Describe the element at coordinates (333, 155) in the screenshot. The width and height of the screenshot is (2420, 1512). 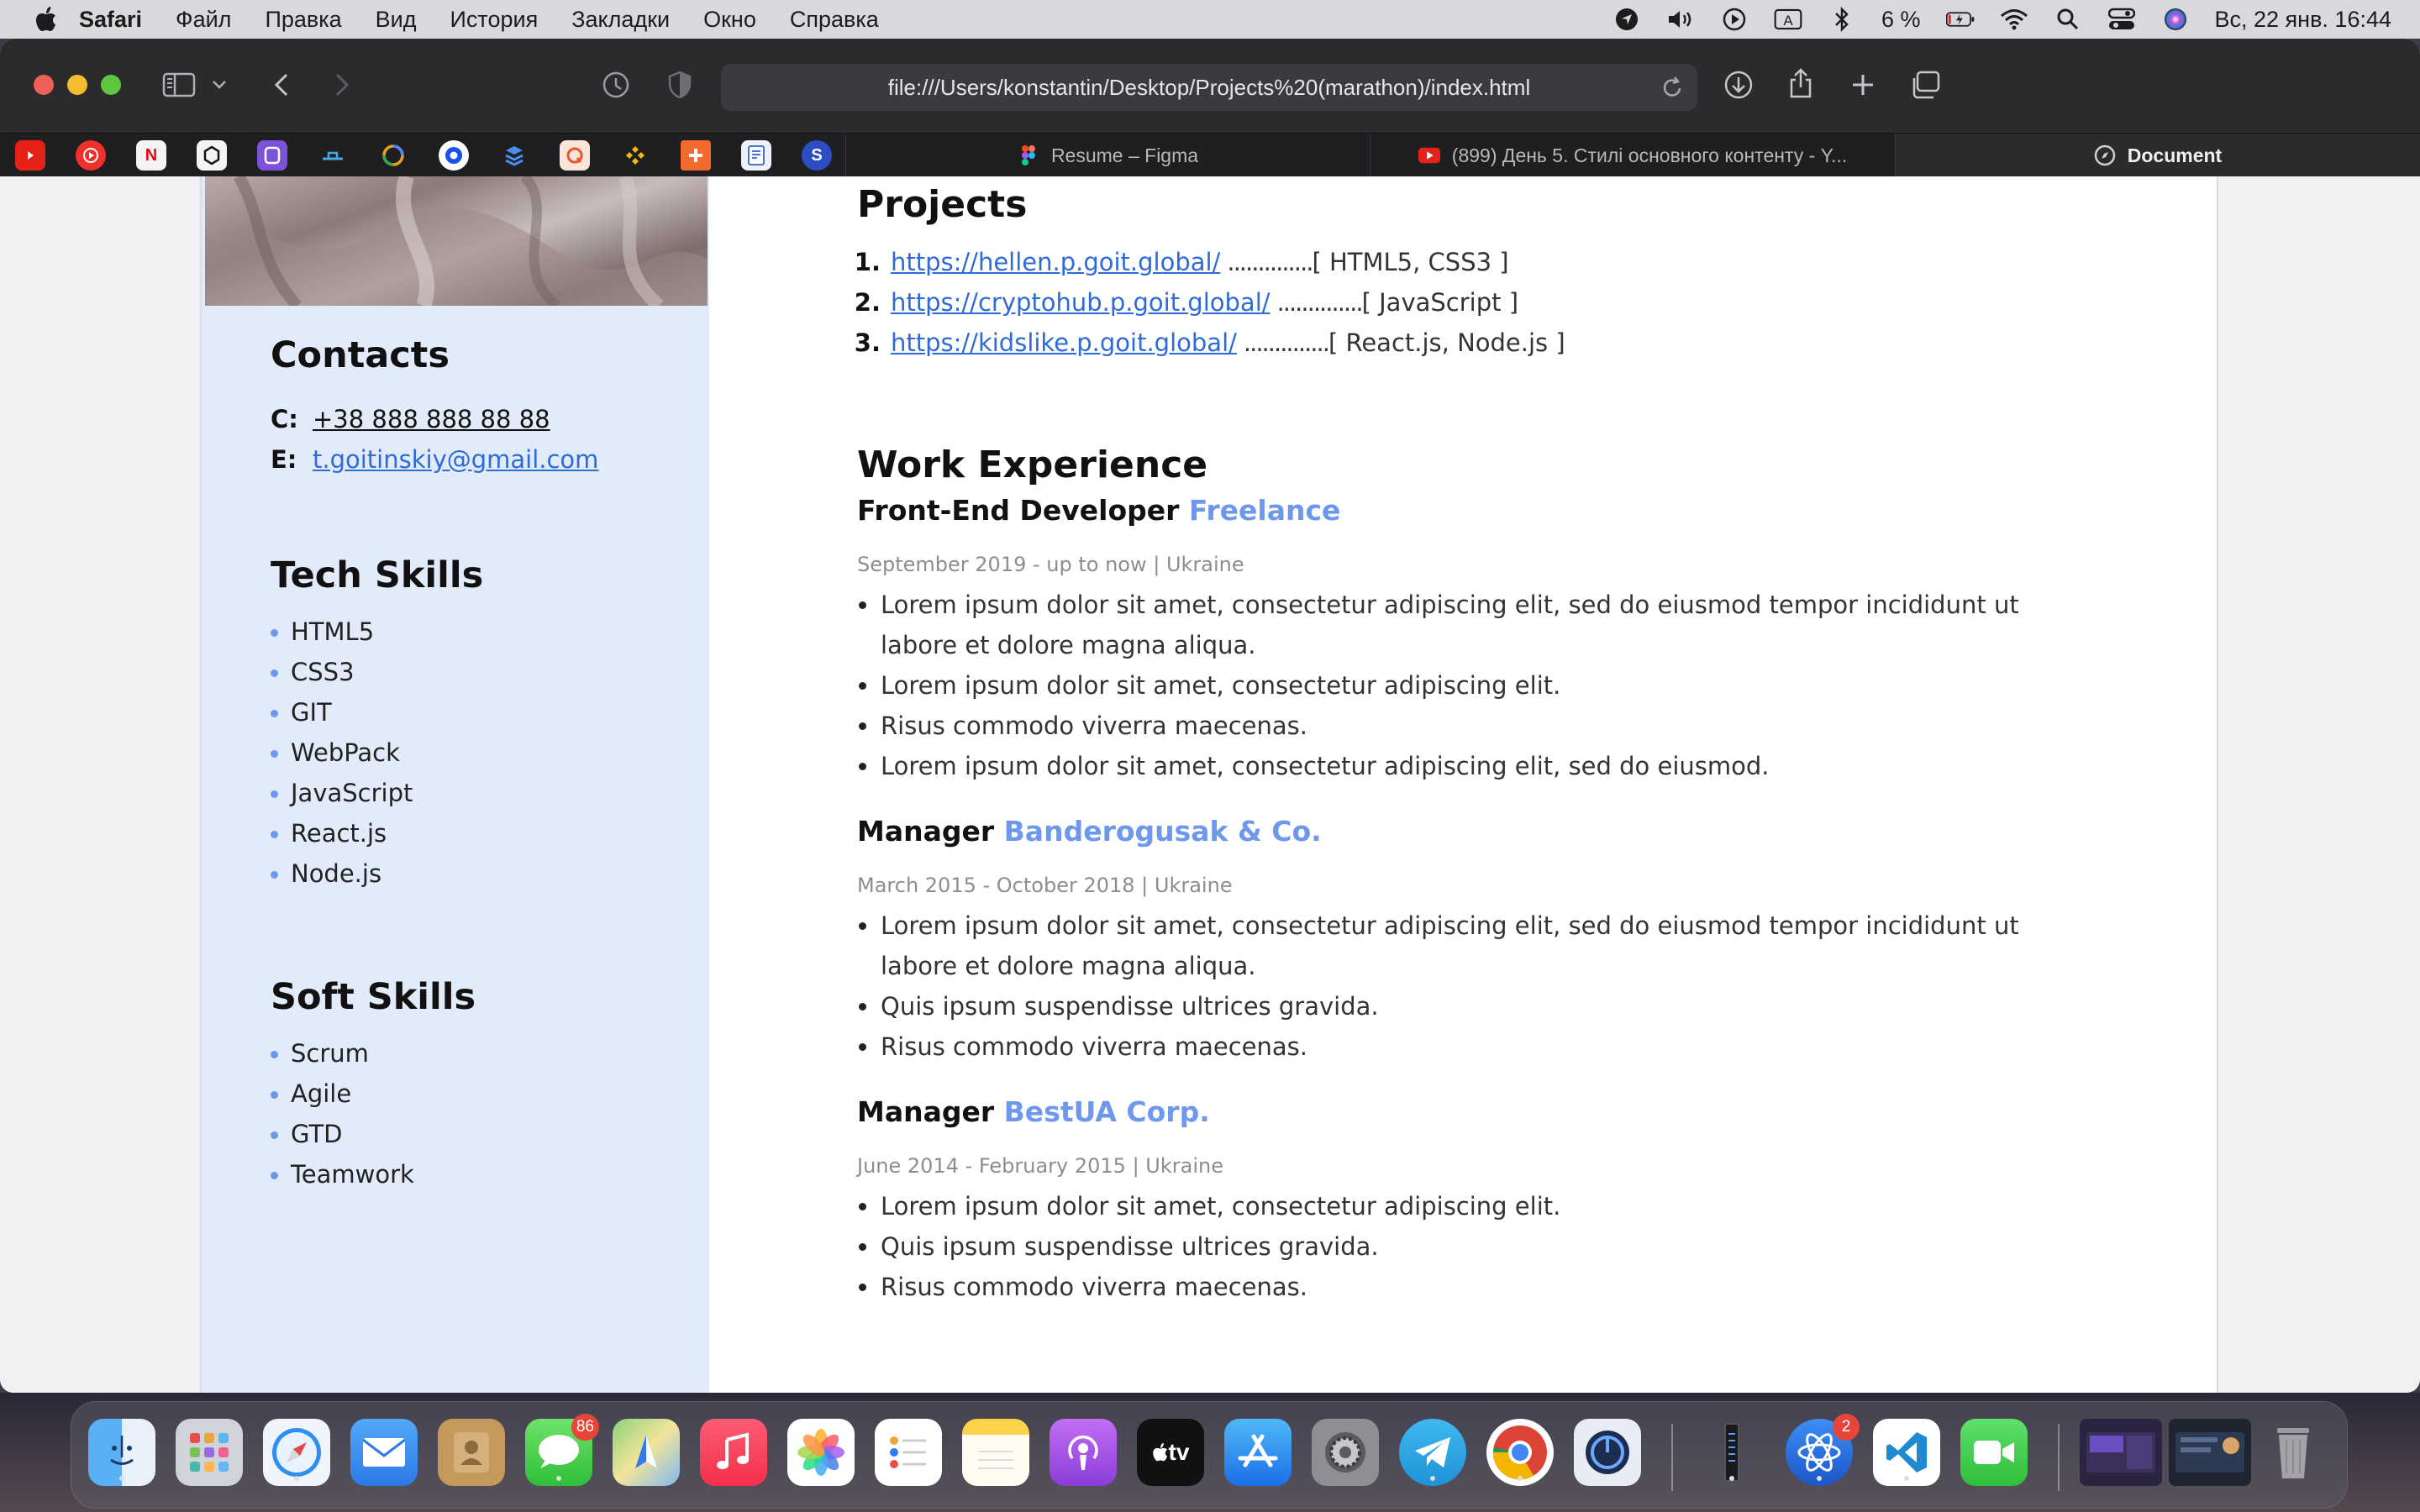
I see `pinned-bitwarden-icon` at that location.